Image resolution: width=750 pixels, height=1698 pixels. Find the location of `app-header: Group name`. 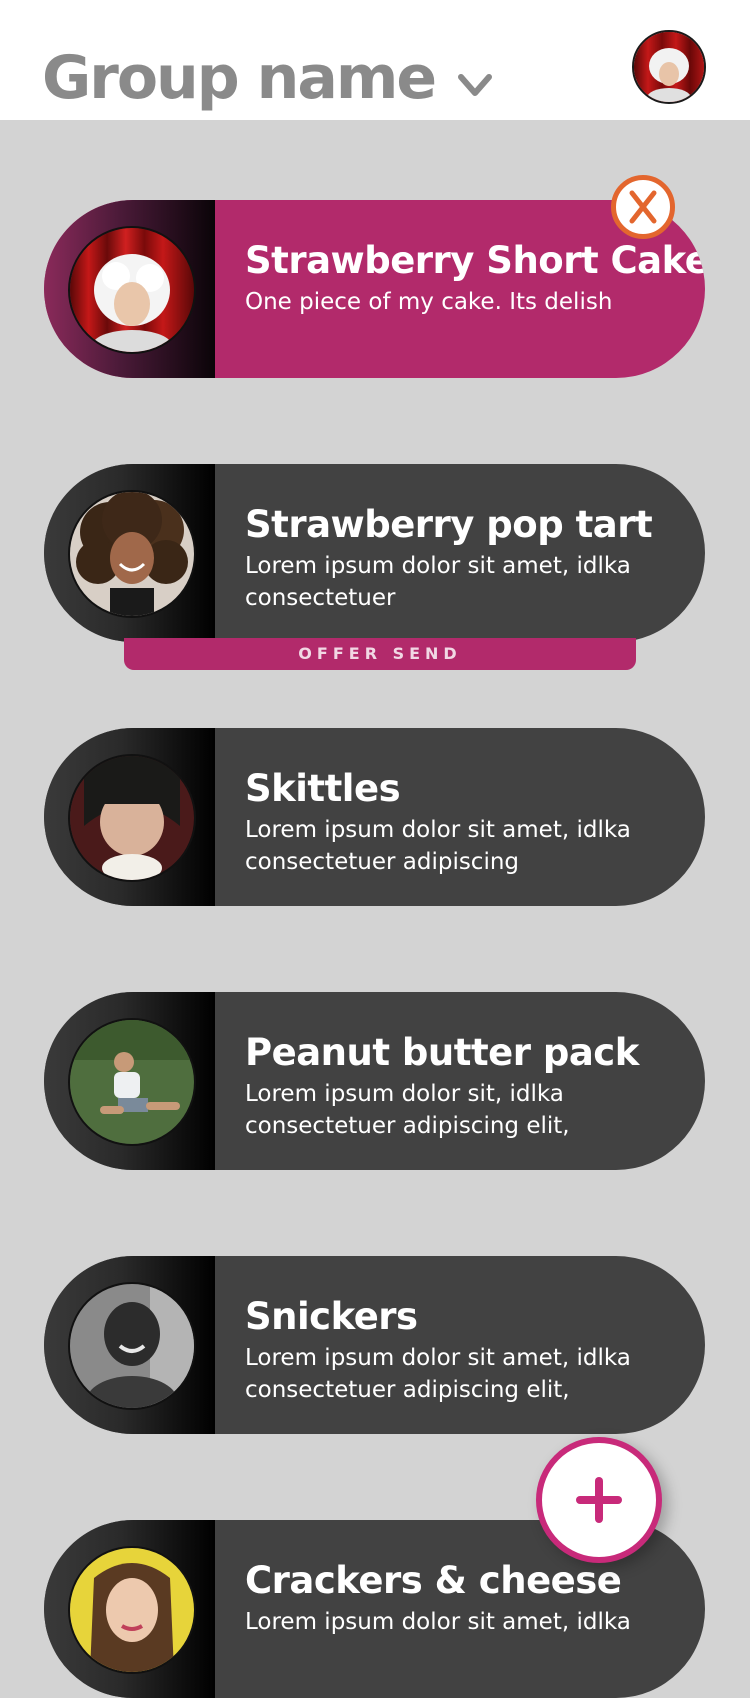

app-header: Group name is located at coordinates (375, 60).